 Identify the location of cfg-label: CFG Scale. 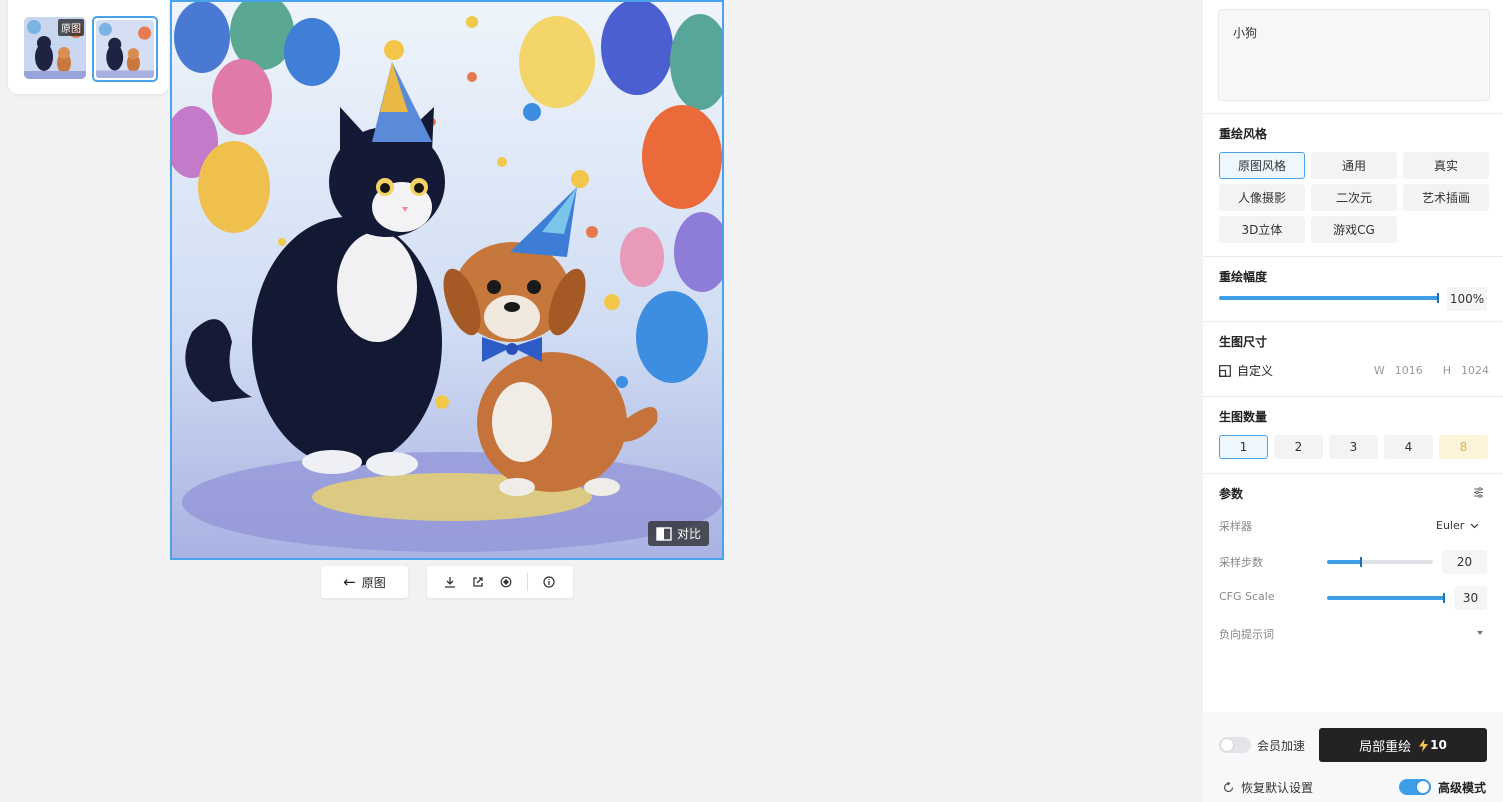
(1247, 596).